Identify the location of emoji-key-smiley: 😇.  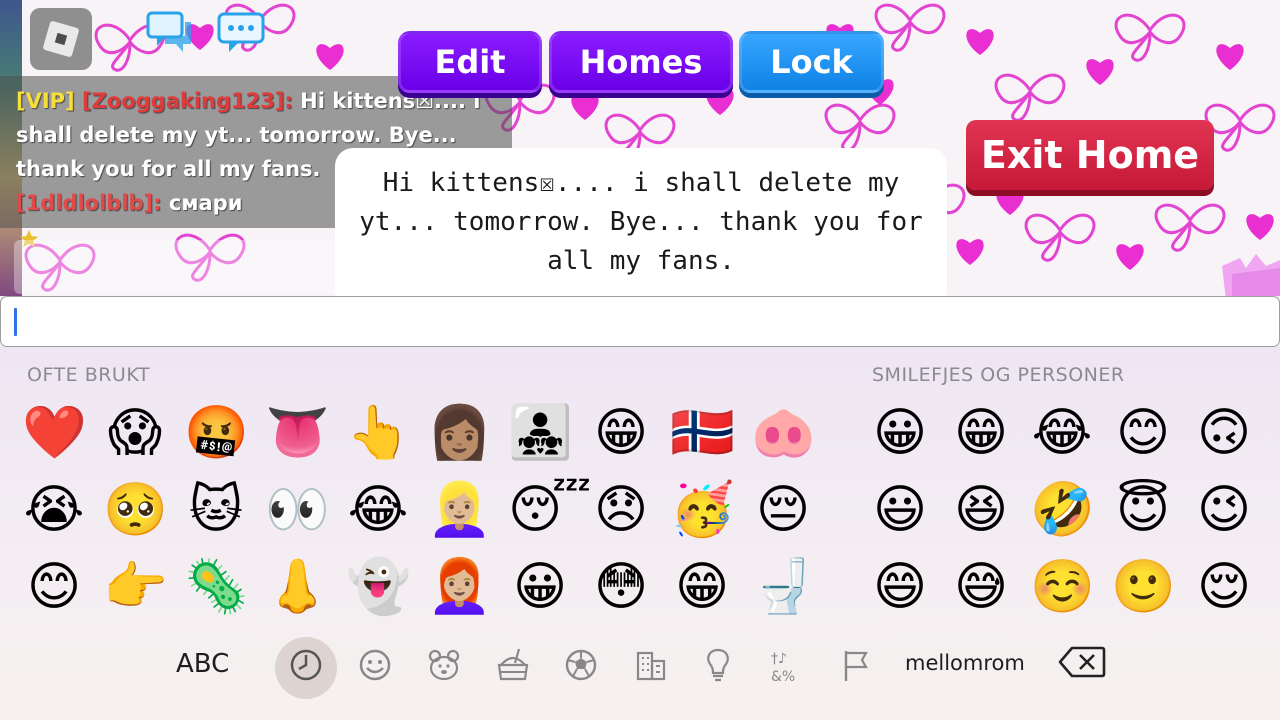
(1143, 510).